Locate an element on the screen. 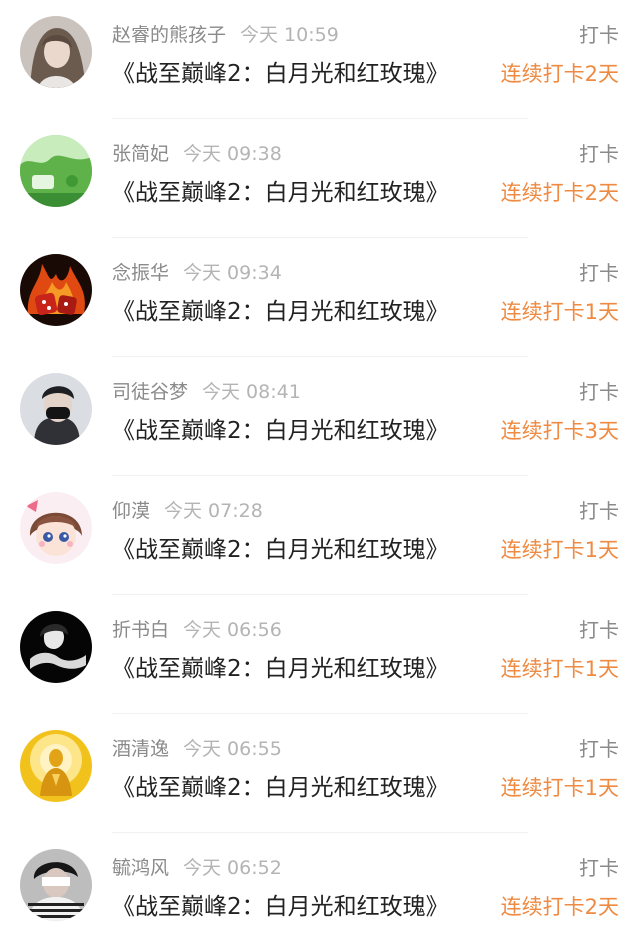 The width and height of the screenshot is (640, 952). list-item: 念振华 今天 09:34 《战至巅峰2：白月光和红玫瑰》 打卡 连续打卡1天 is located at coordinates (320, 297).